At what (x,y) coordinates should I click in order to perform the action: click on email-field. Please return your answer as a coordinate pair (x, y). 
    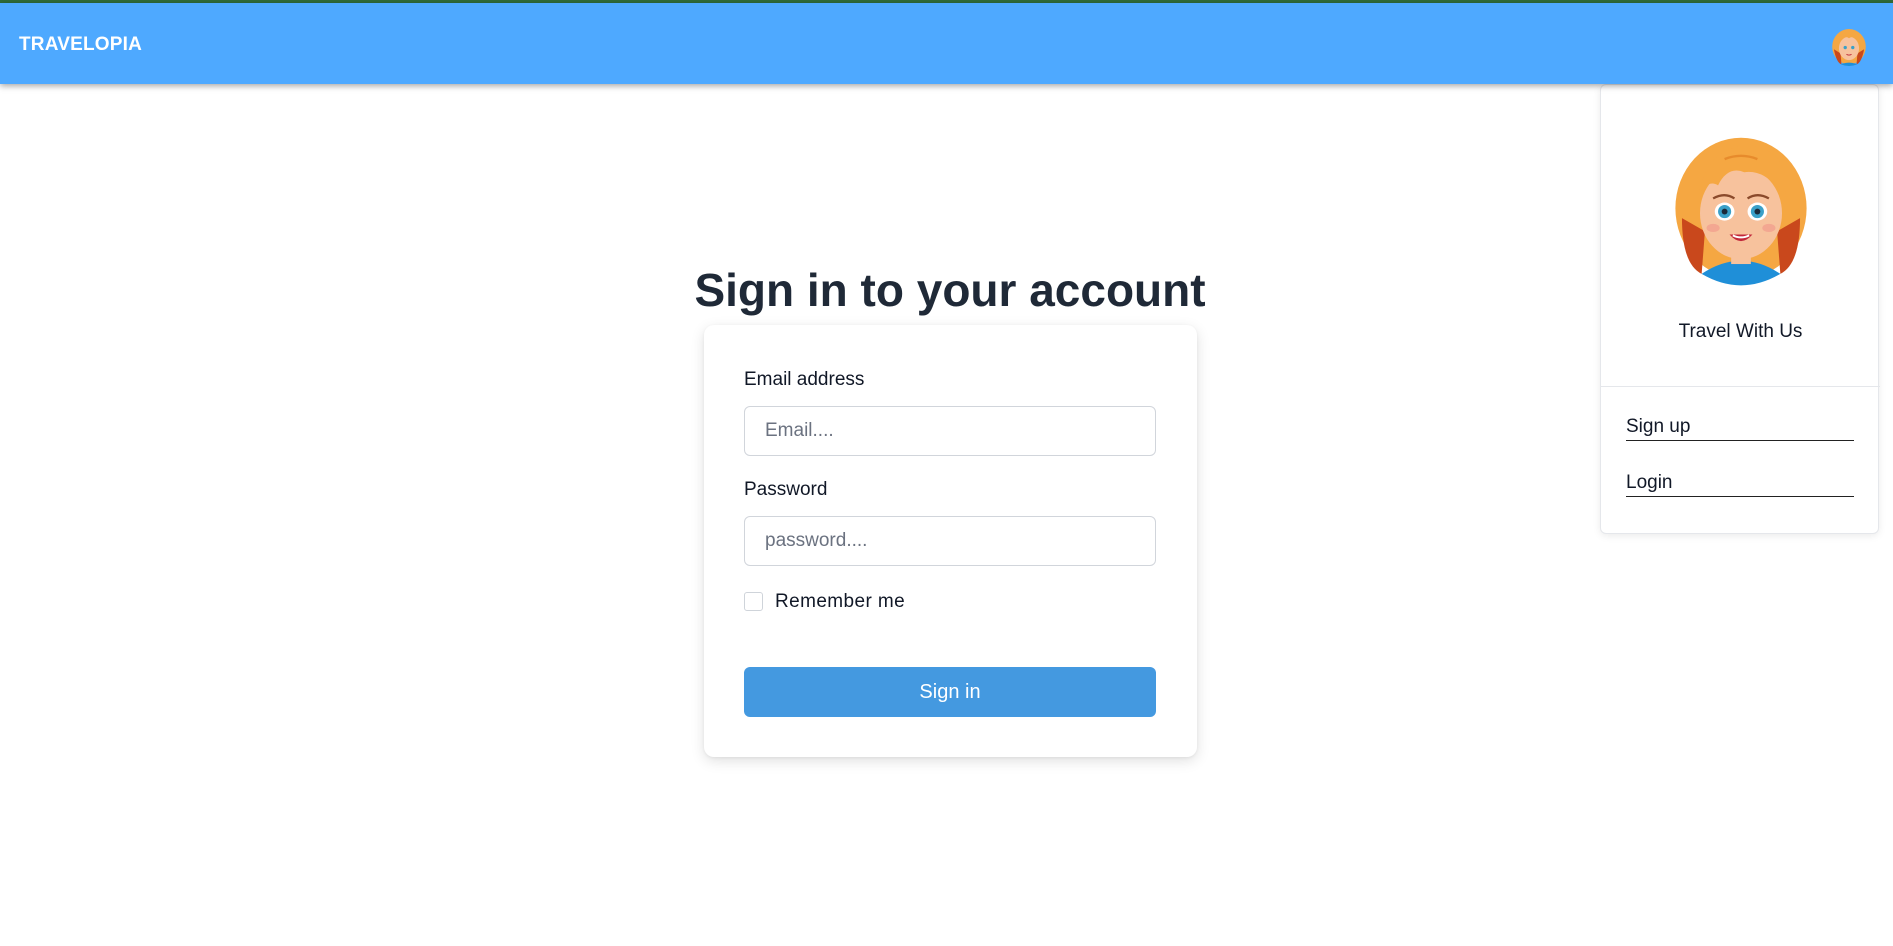
    Looking at the image, I should click on (950, 431).